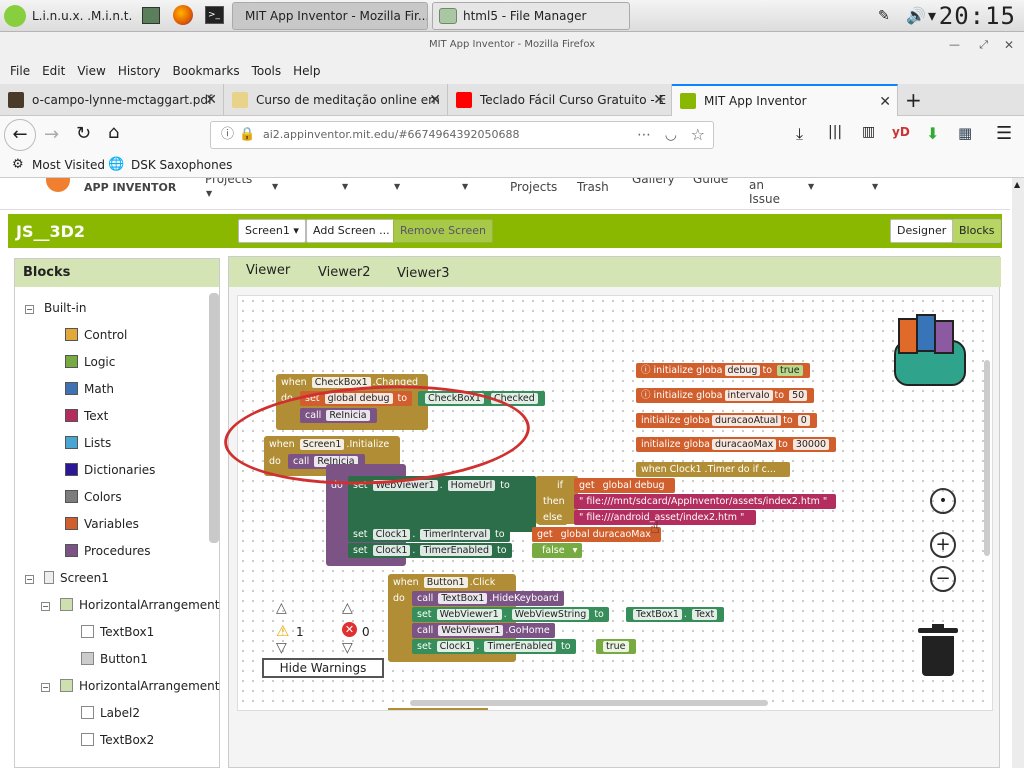 This screenshot has width=1024, height=768. Describe the element at coordinates (983, 45) in the screenshot. I see `restore-icon: ⤢` at that location.